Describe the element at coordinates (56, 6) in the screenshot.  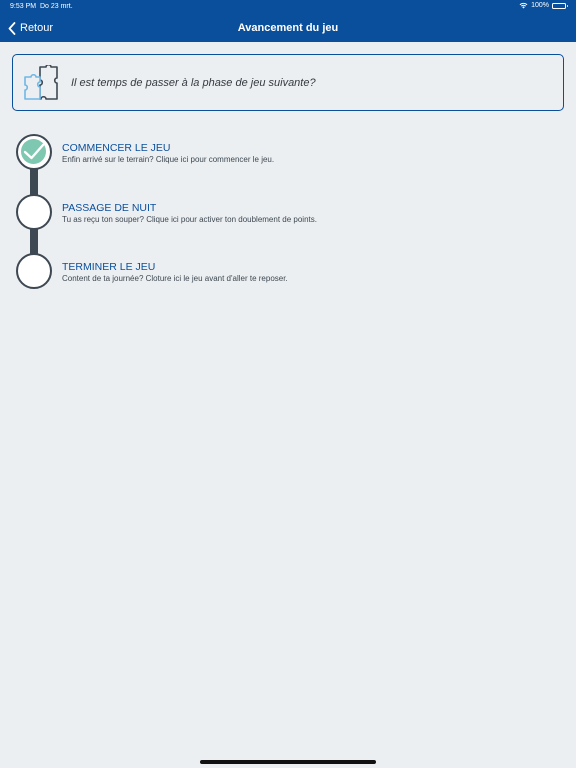
I see `status-date: Do 23 mrt.` at that location.